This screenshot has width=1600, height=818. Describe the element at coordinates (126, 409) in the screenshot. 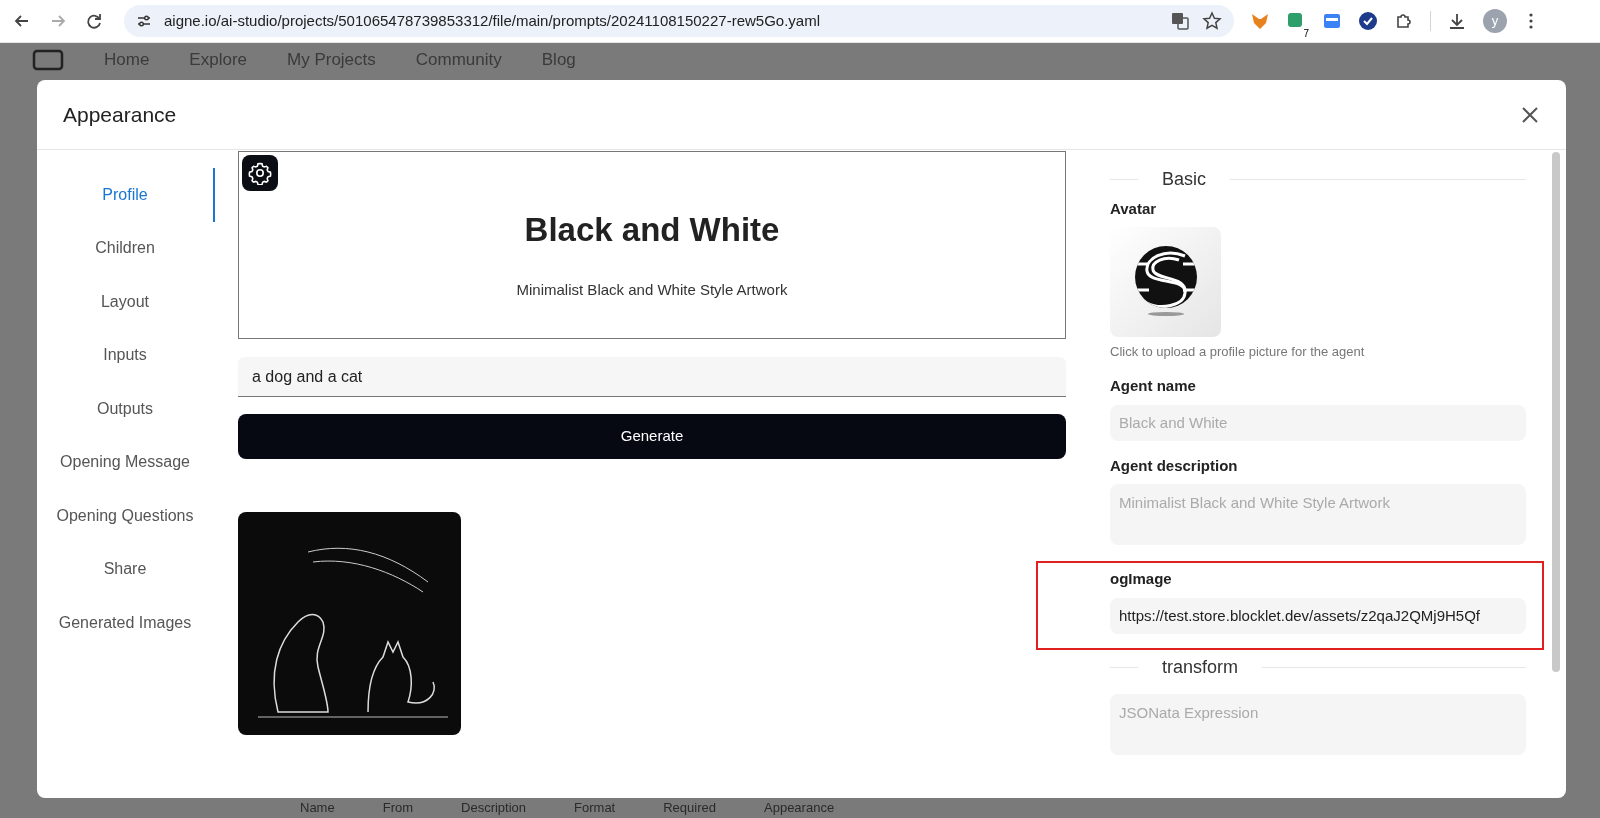

I see `settings-tab: Outputs` at that location.